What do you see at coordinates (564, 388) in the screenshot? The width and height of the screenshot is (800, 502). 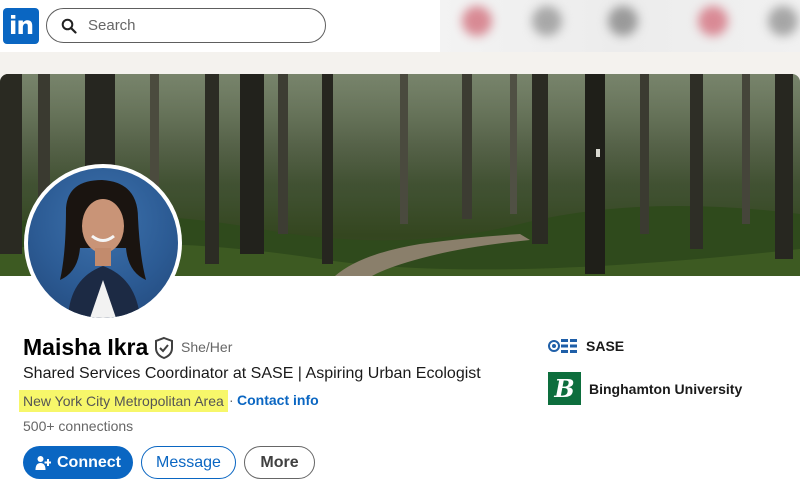 I see `binghamton-logo-icon: B` at bounding box center [564, 388].